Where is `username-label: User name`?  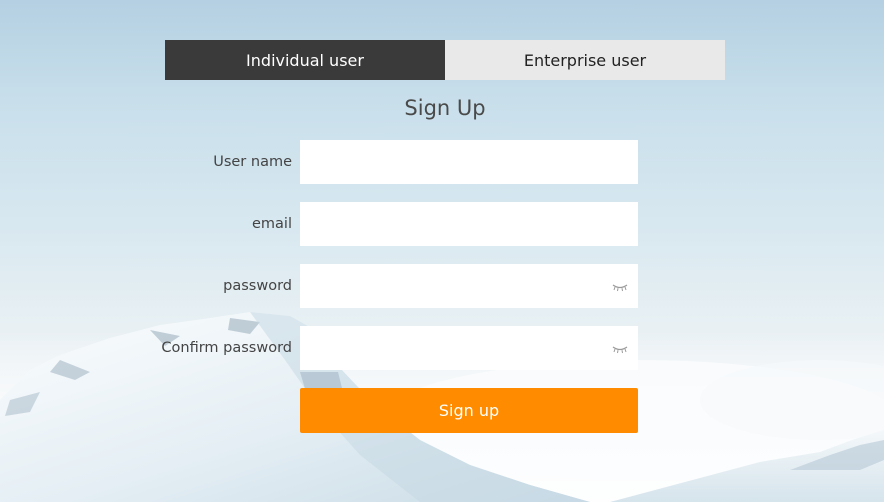
username-label: User name is located at coordinates (252, 162).